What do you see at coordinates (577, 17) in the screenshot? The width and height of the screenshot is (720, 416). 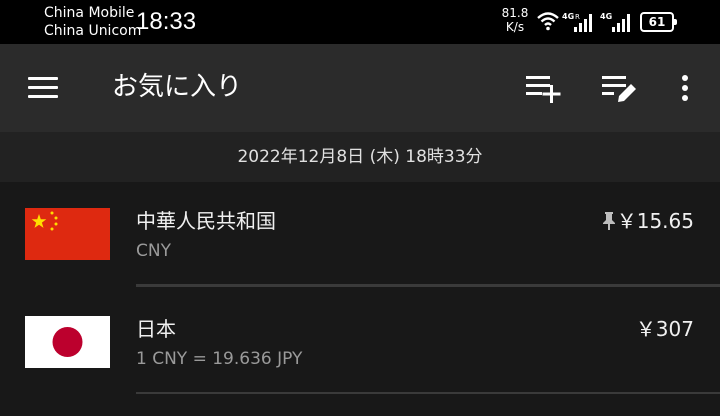 I see `svg-text: R` at bounding box center [577, 17].